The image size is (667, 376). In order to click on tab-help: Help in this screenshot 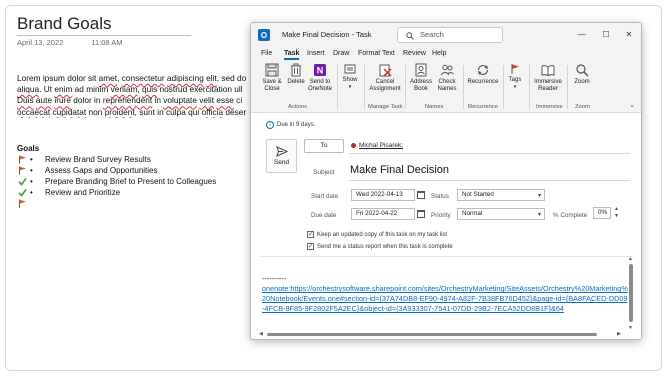, I will do `click(439, 53)`.